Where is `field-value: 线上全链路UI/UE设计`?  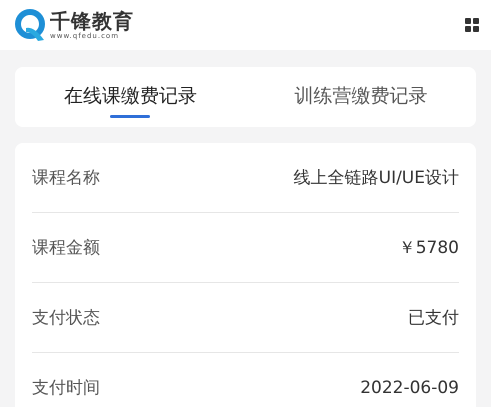
field-value: 线上全链路UI/UE设计 is located at coordinates (376, 178).